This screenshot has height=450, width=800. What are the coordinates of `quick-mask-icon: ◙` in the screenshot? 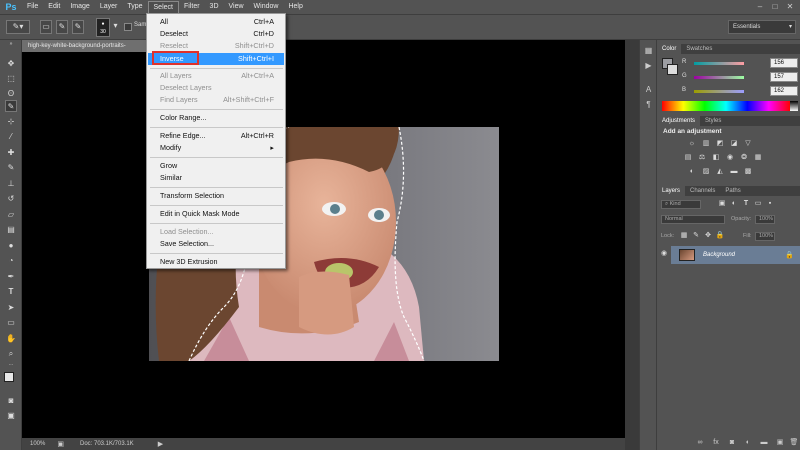 It's located at (11, 401).